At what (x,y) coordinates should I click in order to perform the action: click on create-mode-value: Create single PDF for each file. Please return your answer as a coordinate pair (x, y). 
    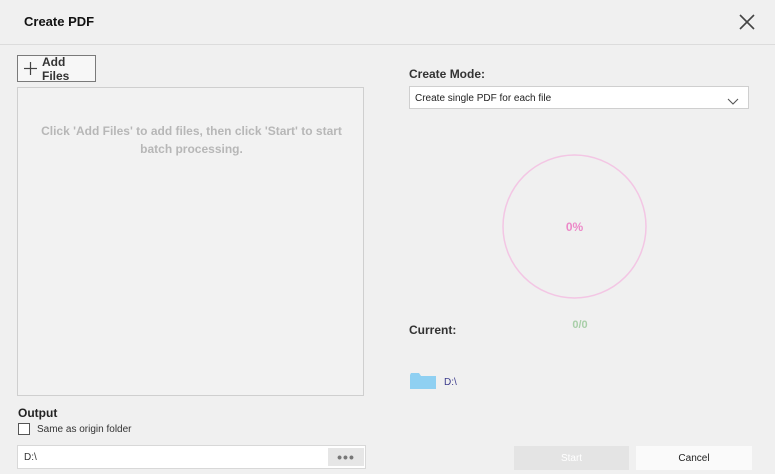
    Looking at the image, I should click on (483, 98).